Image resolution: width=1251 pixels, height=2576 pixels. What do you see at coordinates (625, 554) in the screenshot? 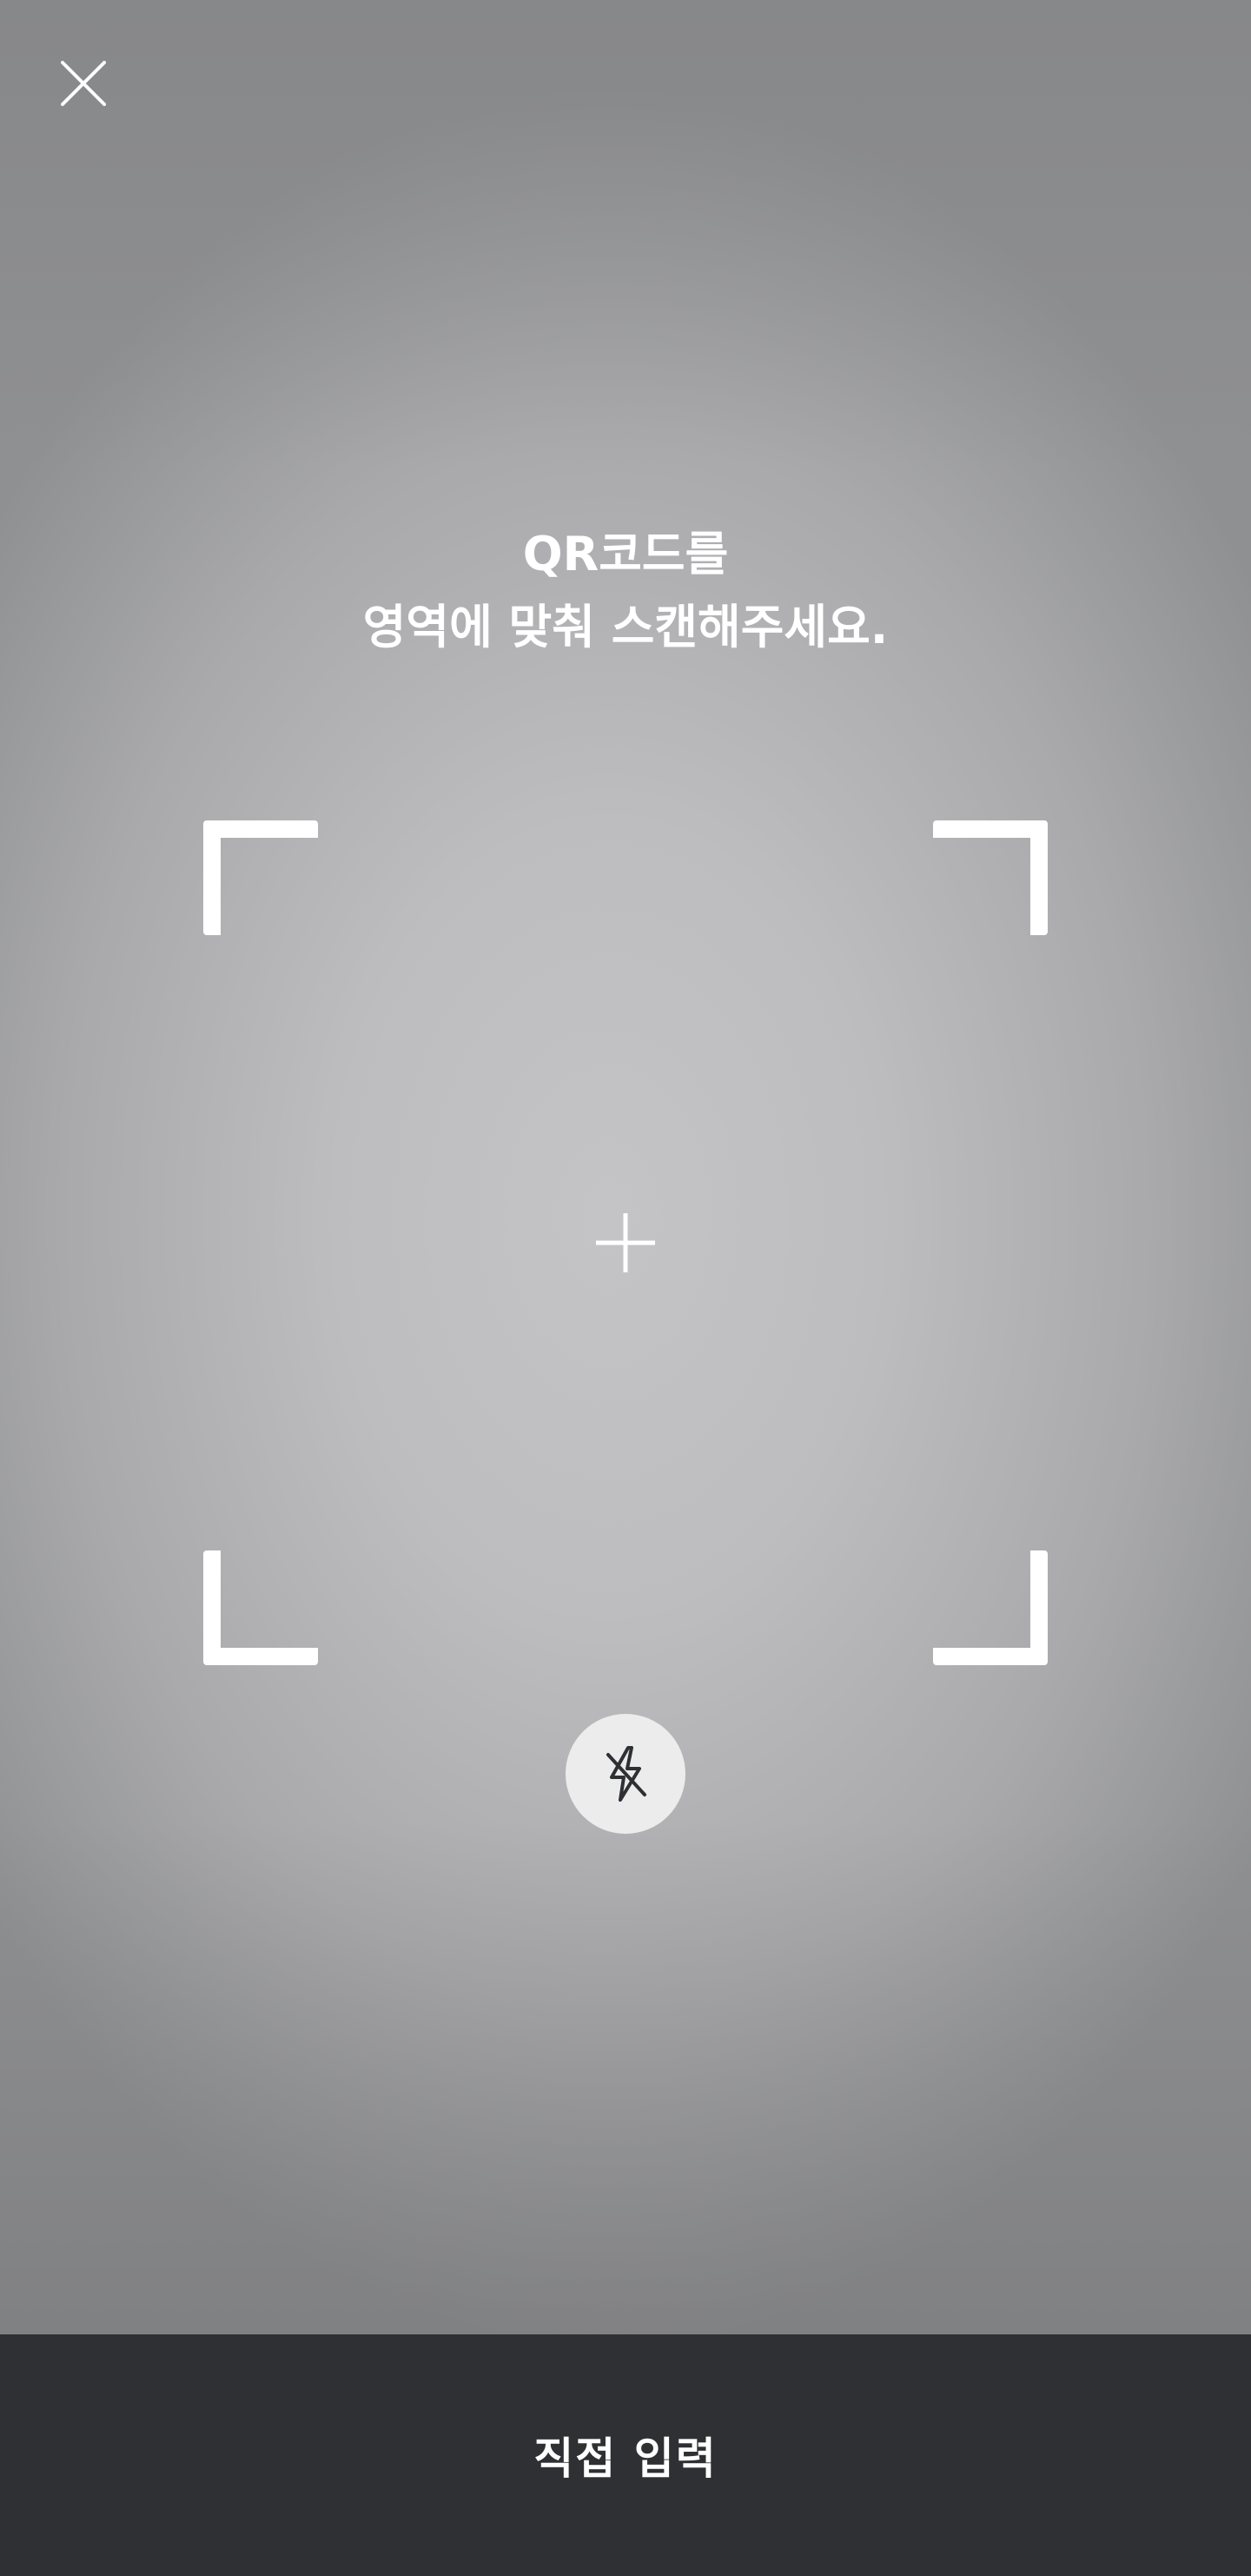
I see `instruction-line-1: QR코드를` at bounding box center [625, 554].